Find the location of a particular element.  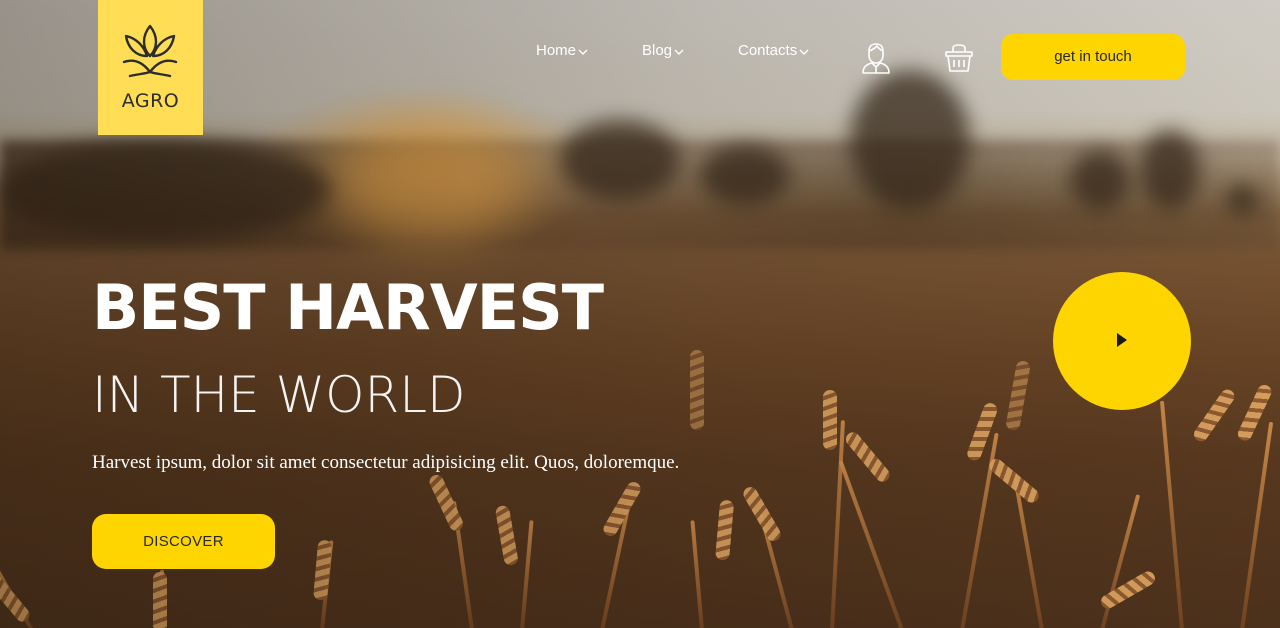

wheat-sprout-icon is located at coordinates (150, 51).